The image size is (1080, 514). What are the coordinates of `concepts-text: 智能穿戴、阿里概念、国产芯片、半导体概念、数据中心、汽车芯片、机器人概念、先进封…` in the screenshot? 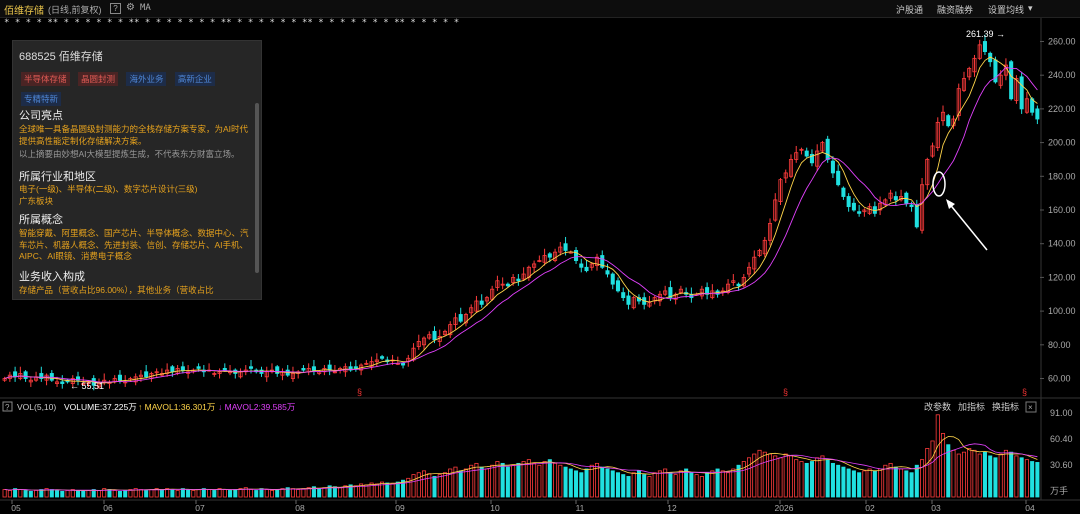 It's located at (134, 244).